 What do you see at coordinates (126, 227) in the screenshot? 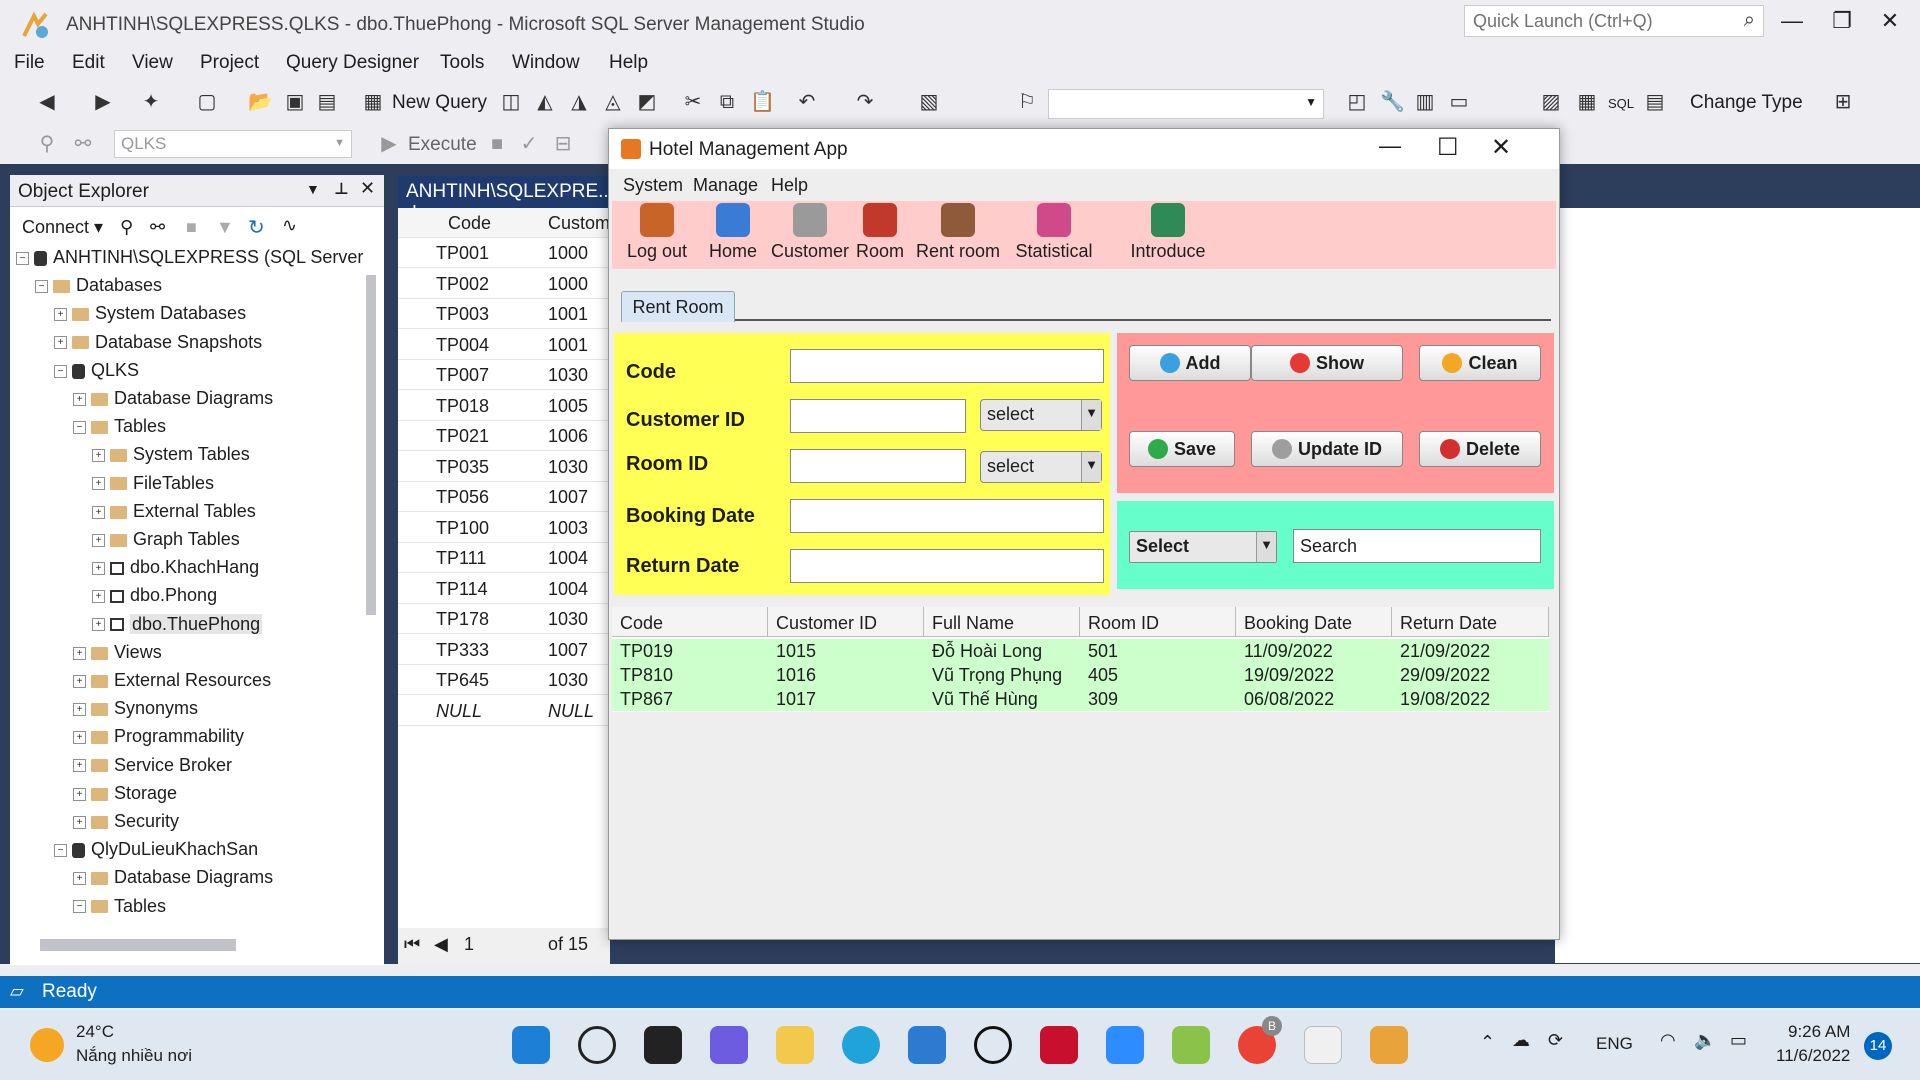
I see `connect-plug-icon: ⚲` at bounding box center [126, 227].